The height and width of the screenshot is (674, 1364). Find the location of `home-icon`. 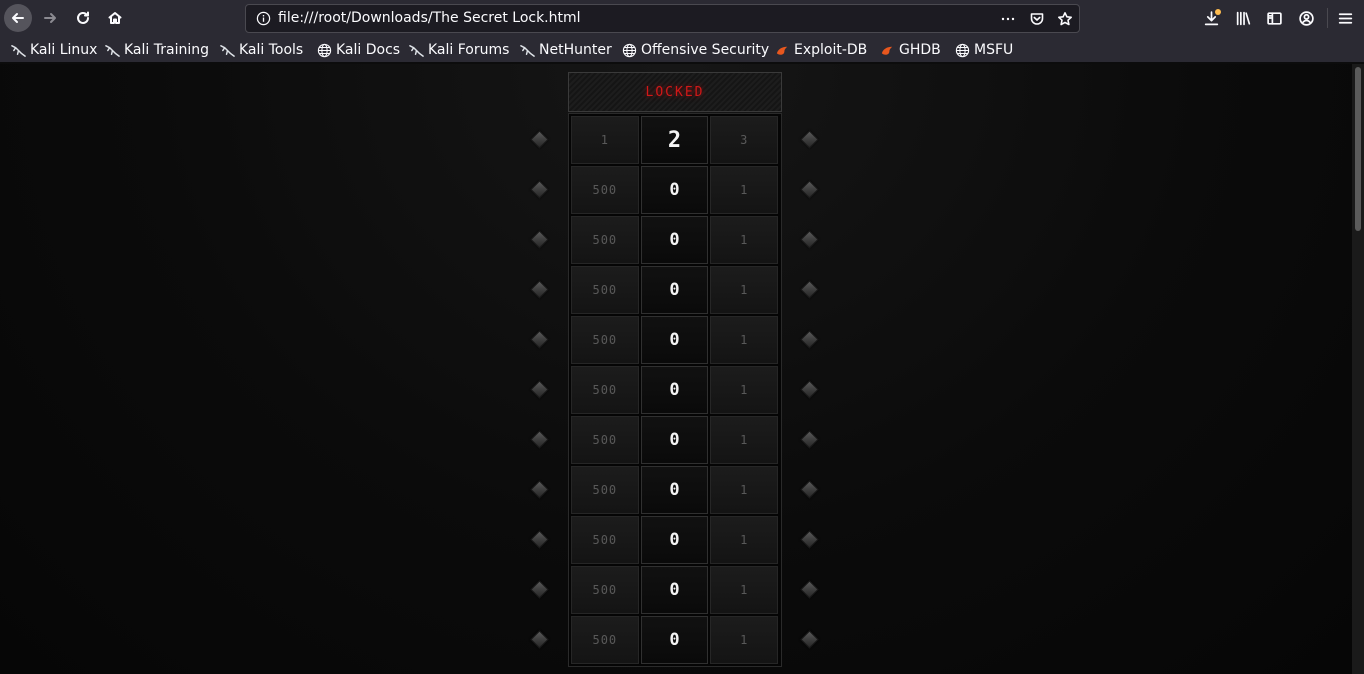

home-icon is located at coordinates (115, 18).